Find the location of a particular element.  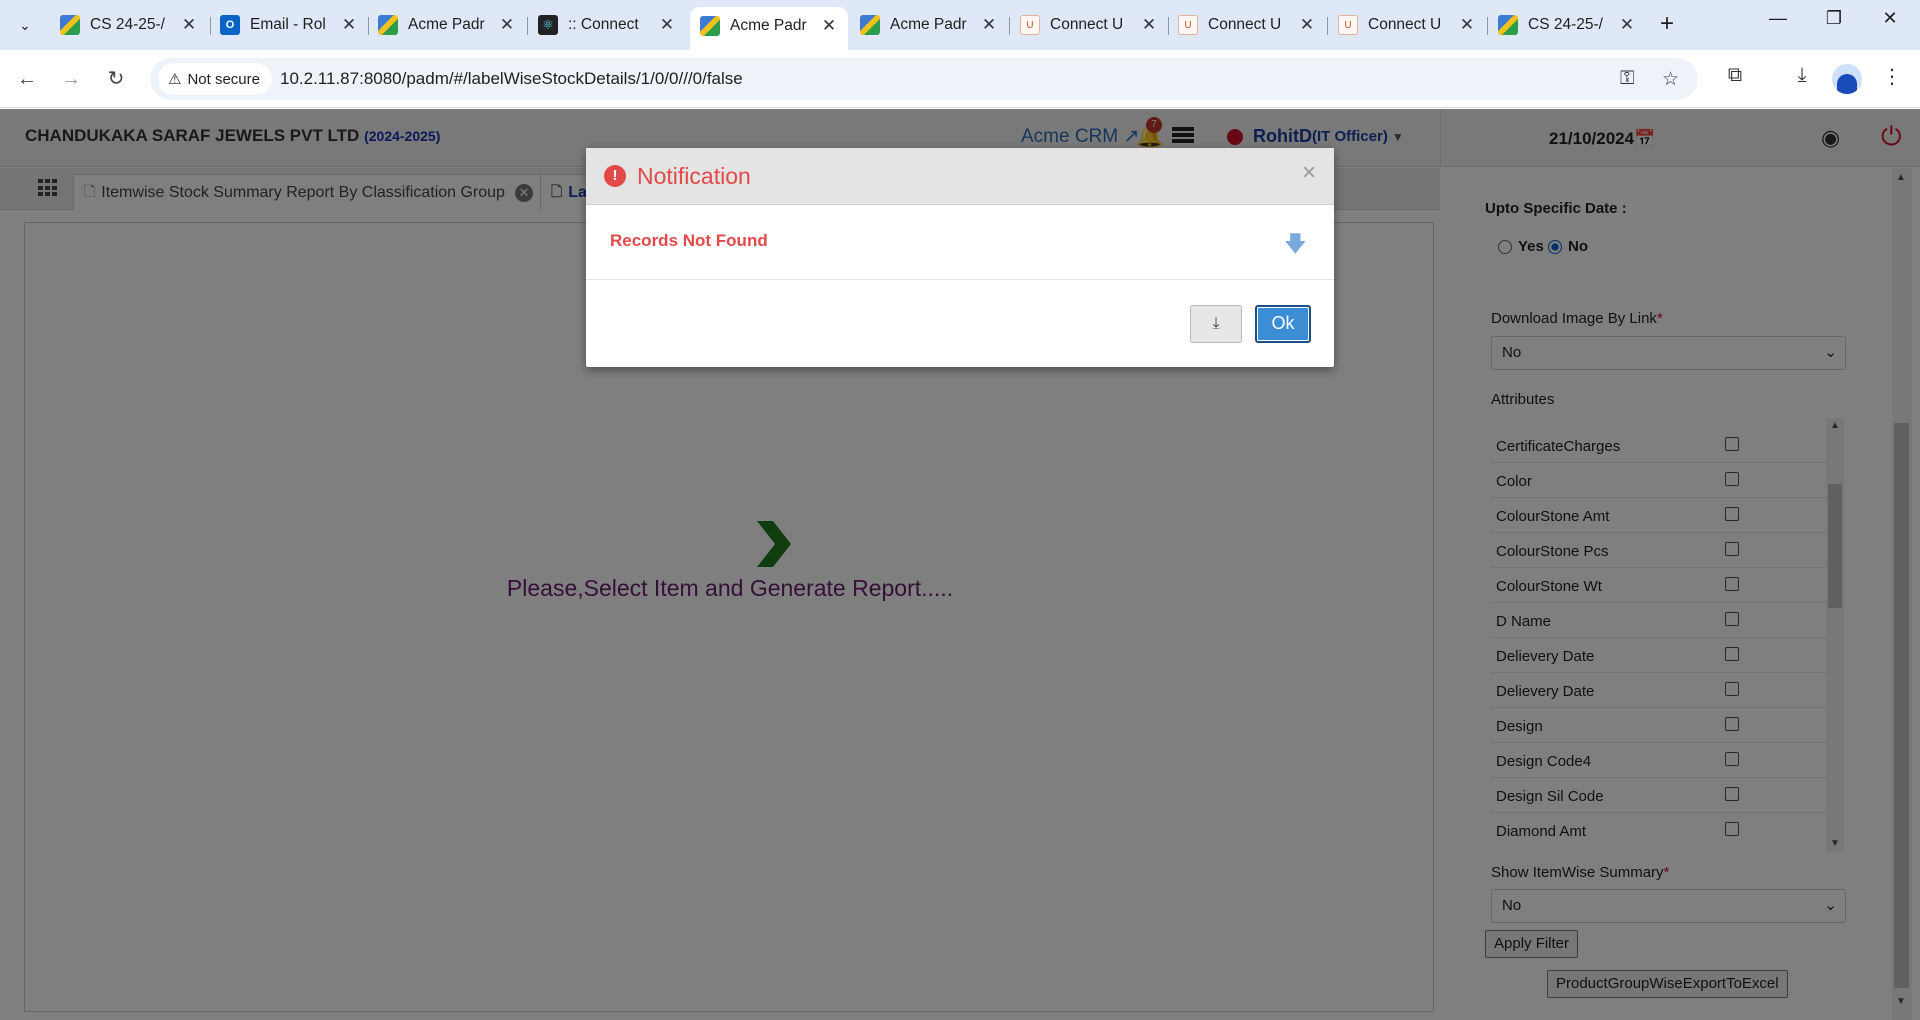

minimize-icon: — is located at coordinates (1778, 18).